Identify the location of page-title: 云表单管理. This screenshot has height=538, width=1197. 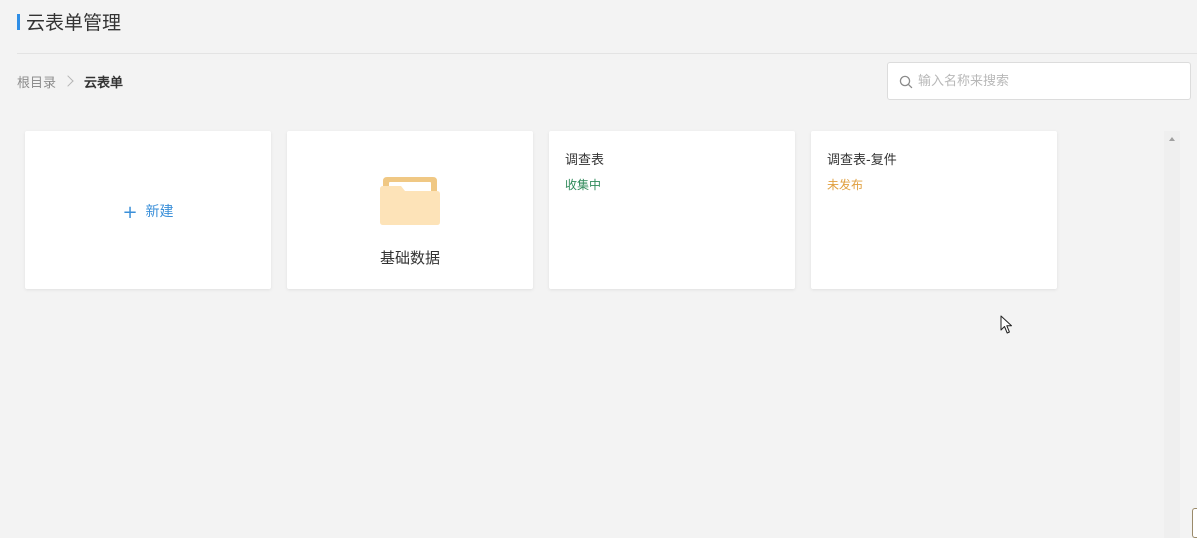
(74, 23).